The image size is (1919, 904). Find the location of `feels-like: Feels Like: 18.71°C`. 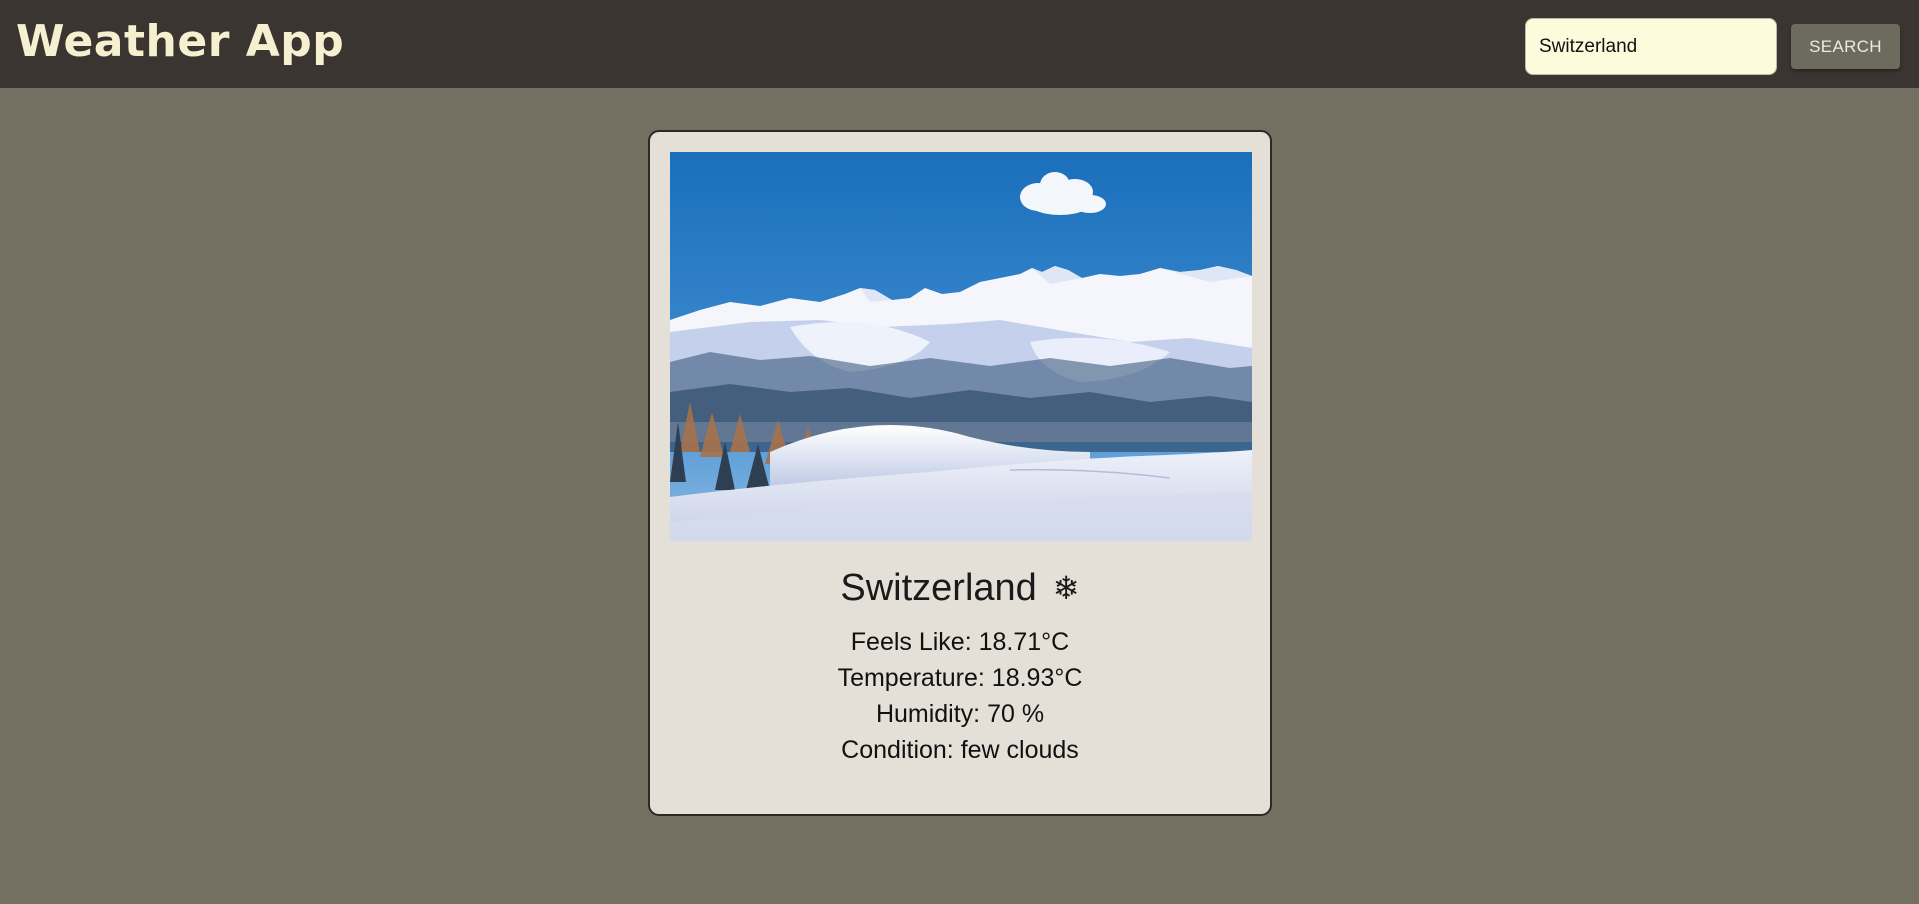

feels-like: Feels Like: 18.71°C is located at coordinates (960, 642).